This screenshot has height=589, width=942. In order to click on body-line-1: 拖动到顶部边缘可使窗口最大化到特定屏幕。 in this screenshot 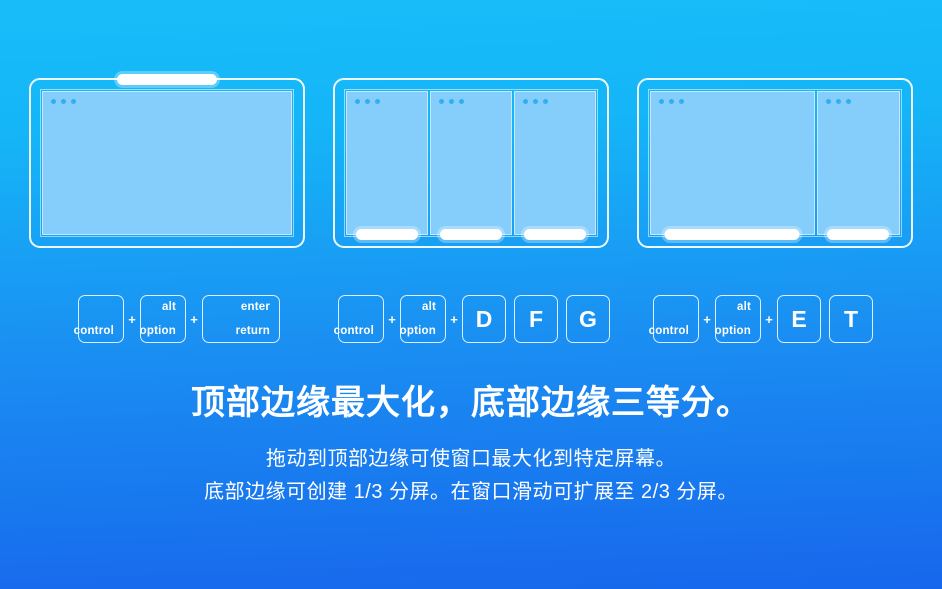, I will do `click(471, 458)`.